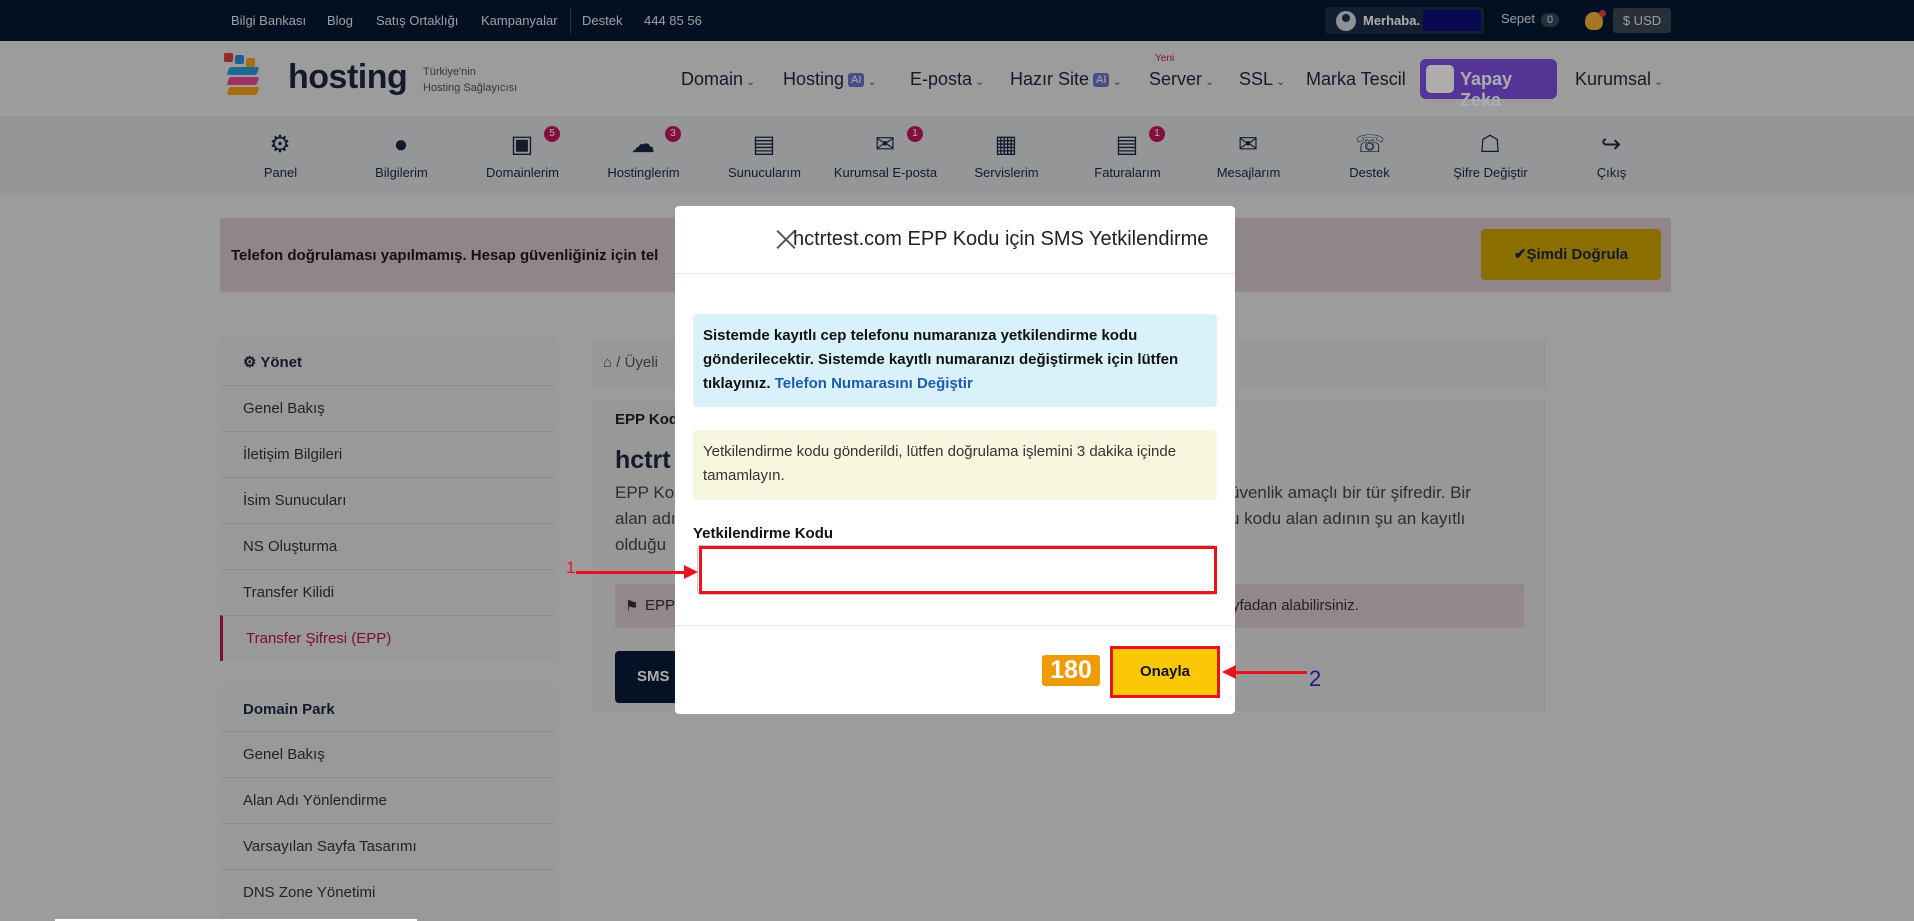 Image resolution: width=1914 pixels, height=921 pixels. What do you see at coordinates (1071, 670) in the screenshot?
I see `countdown-timer: 180` at bounding box center [1071, 670].